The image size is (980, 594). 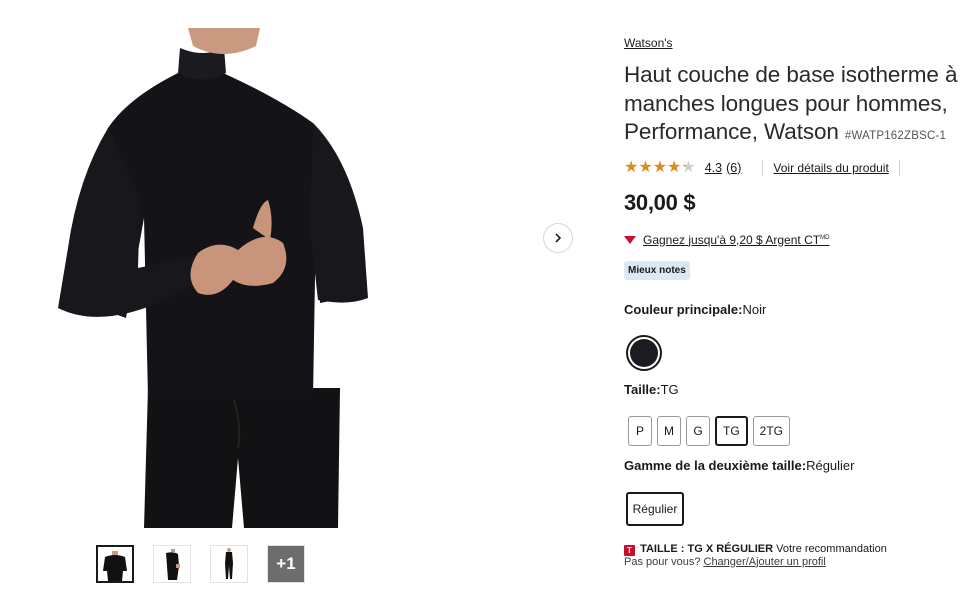 What do you see at coordinates (754, 309) in the screenshot?
I see `color-label-value: Noir` at bounding box center [754, 309].